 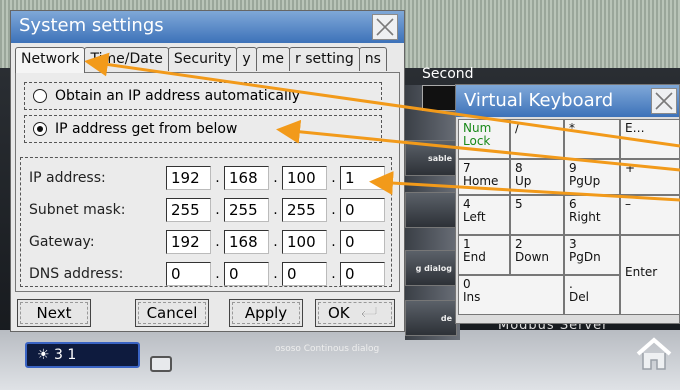 What do you see at coordinates (178, 96) in the screenshot?
I see `radio-auto-label: Obtain an IP address automatically` at bounding box center [178, 96].